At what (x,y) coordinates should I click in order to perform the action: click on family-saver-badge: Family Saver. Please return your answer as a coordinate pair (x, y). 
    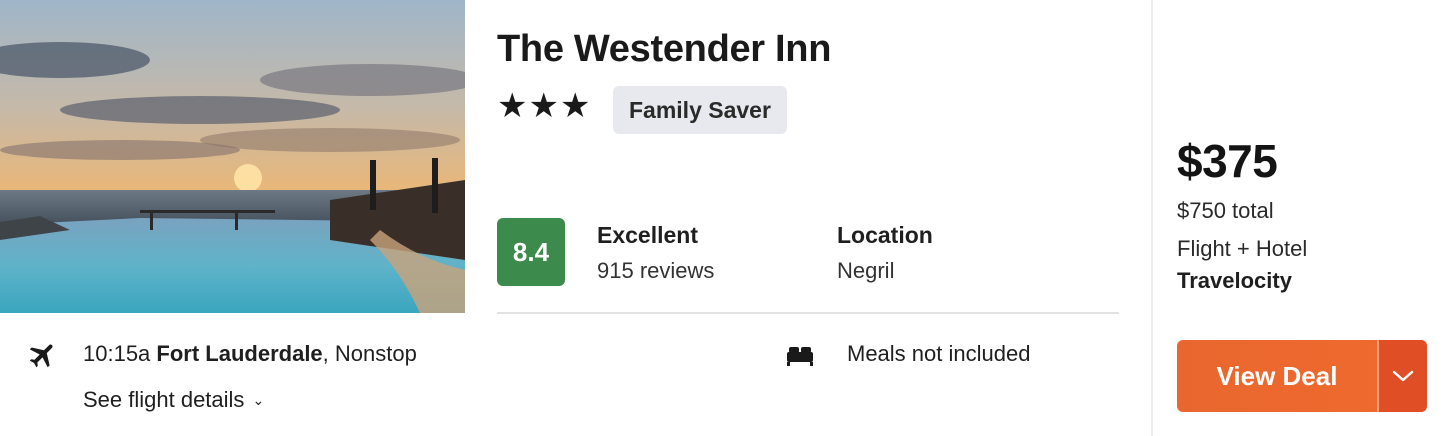
    Looking at the image, I should click on (700, 110).